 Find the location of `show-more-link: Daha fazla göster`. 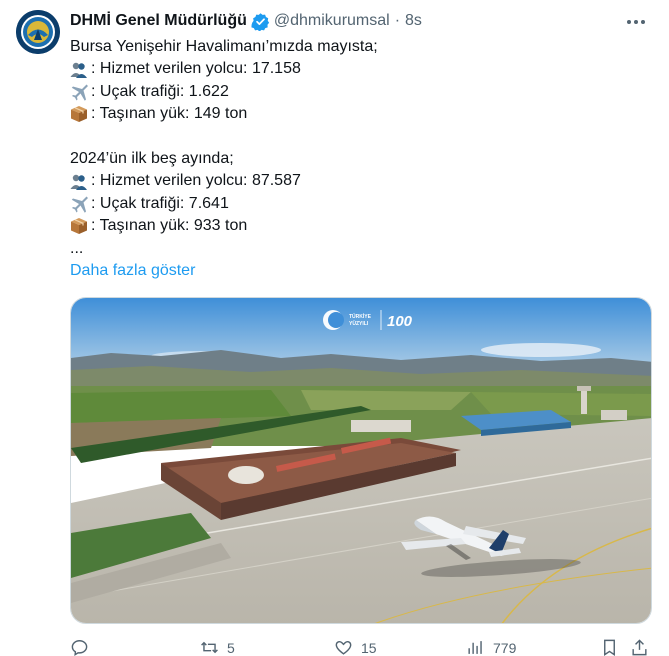

show-more-link: Daha fazla göster is located at coordinates (132, 271).